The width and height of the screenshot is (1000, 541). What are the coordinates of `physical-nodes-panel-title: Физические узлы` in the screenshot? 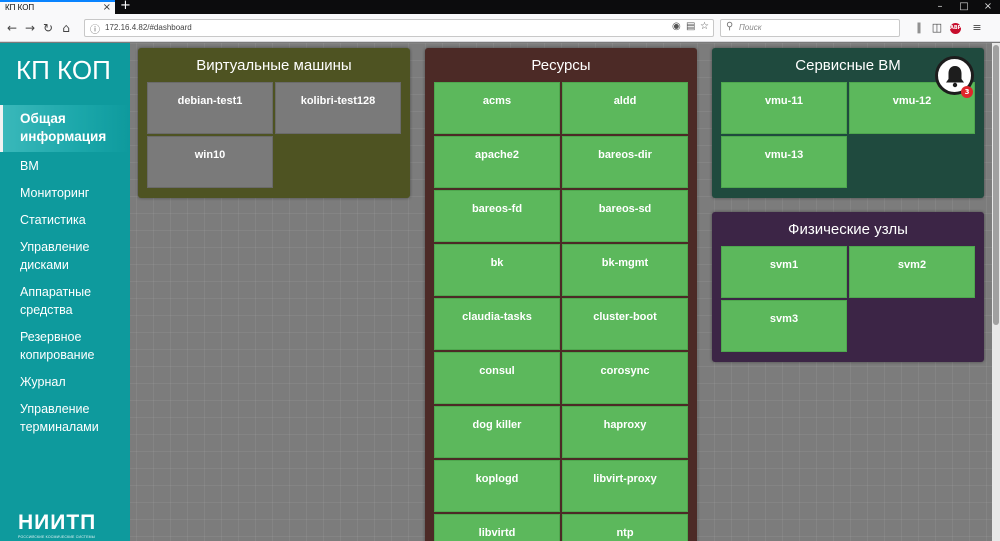 It's located at (848, 229).